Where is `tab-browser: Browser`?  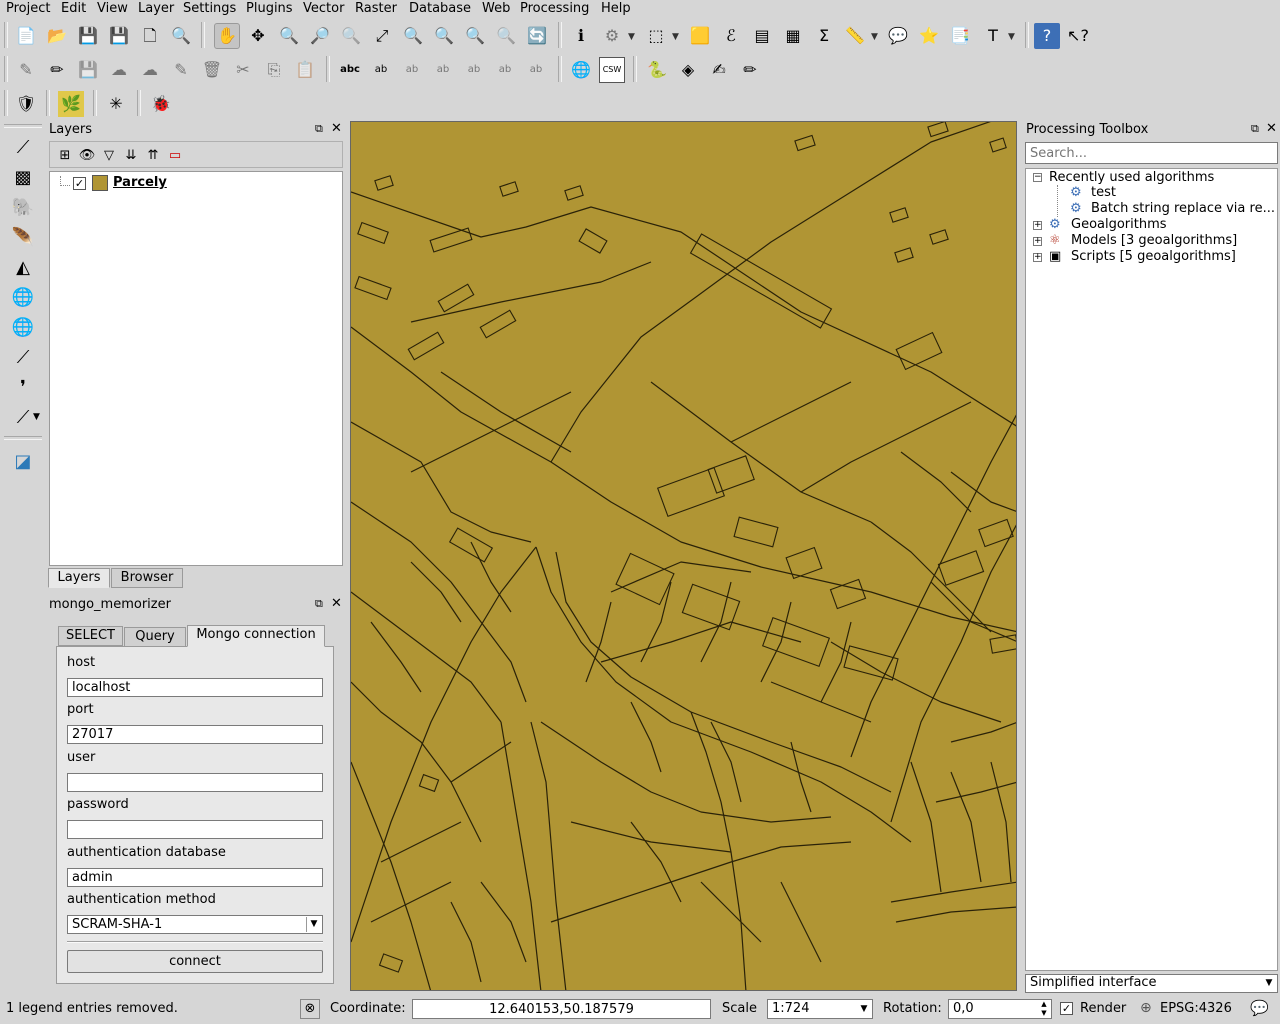
tab-browser: Browser is located at coordinates (147, 578).